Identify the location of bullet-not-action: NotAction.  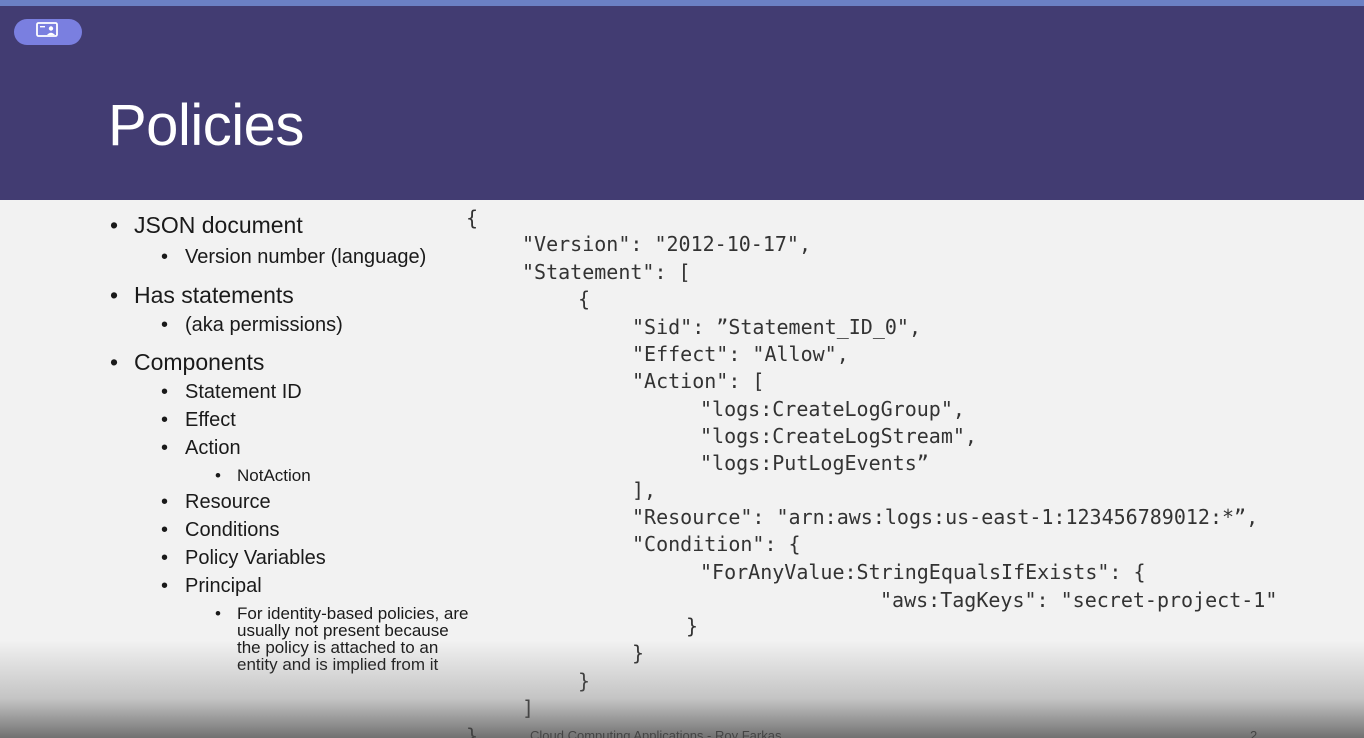
(263, 476).